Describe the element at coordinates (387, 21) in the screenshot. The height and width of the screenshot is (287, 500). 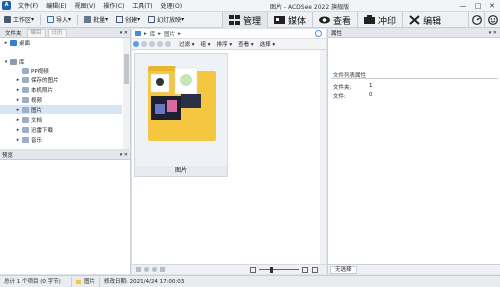
I see `tab-develop-label: 冲印` at that location.